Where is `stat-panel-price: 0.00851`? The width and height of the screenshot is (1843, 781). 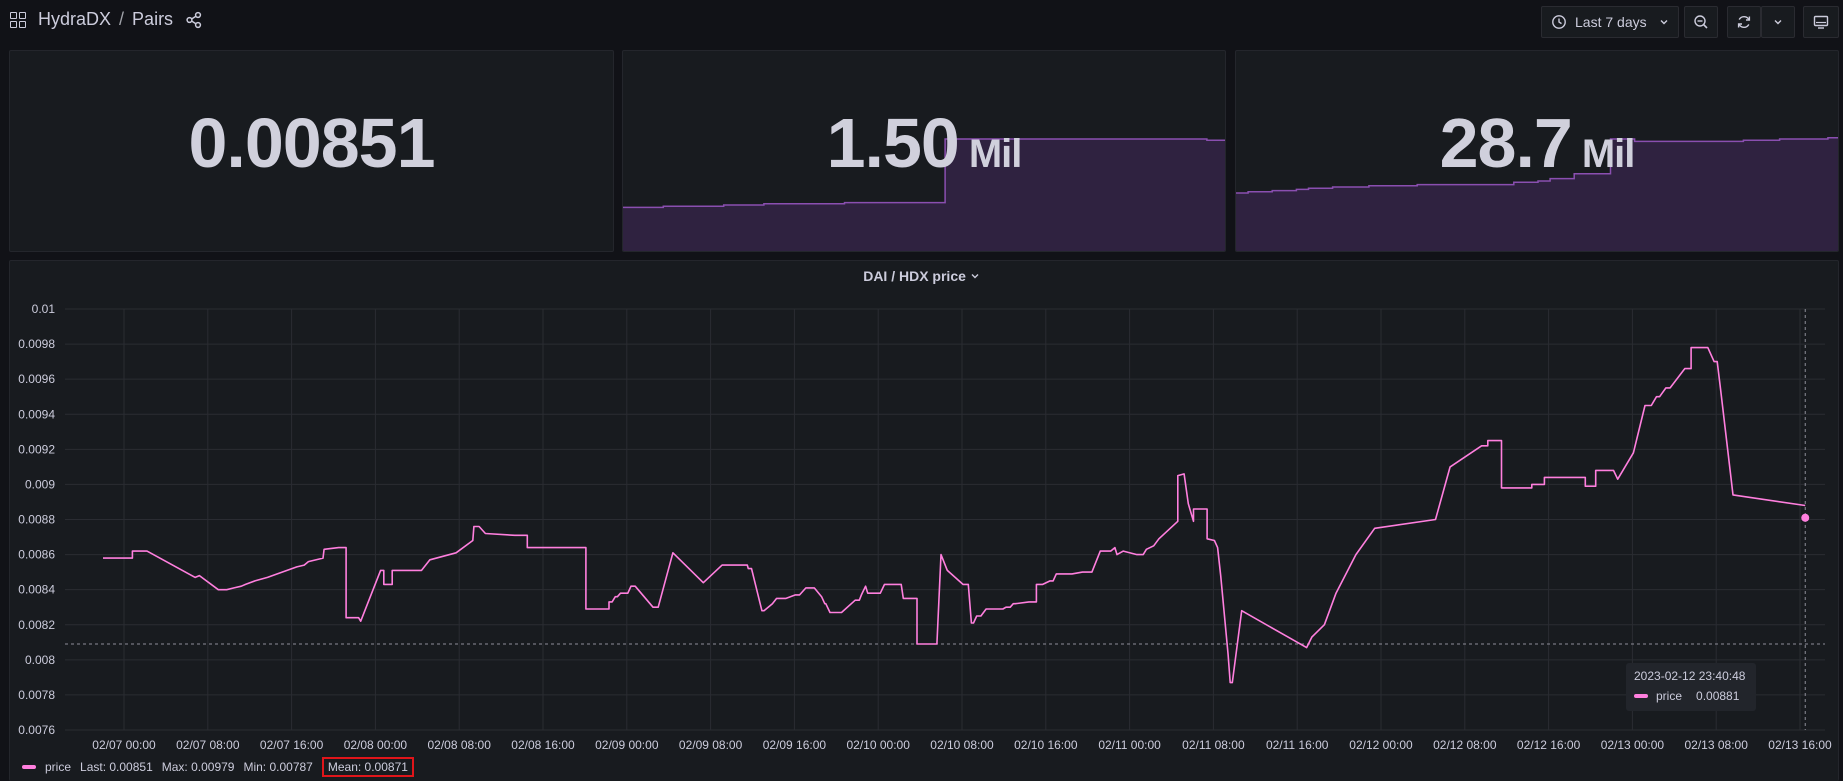 stat-panel-price: 0.00851 is located at coordinates (311, 151).